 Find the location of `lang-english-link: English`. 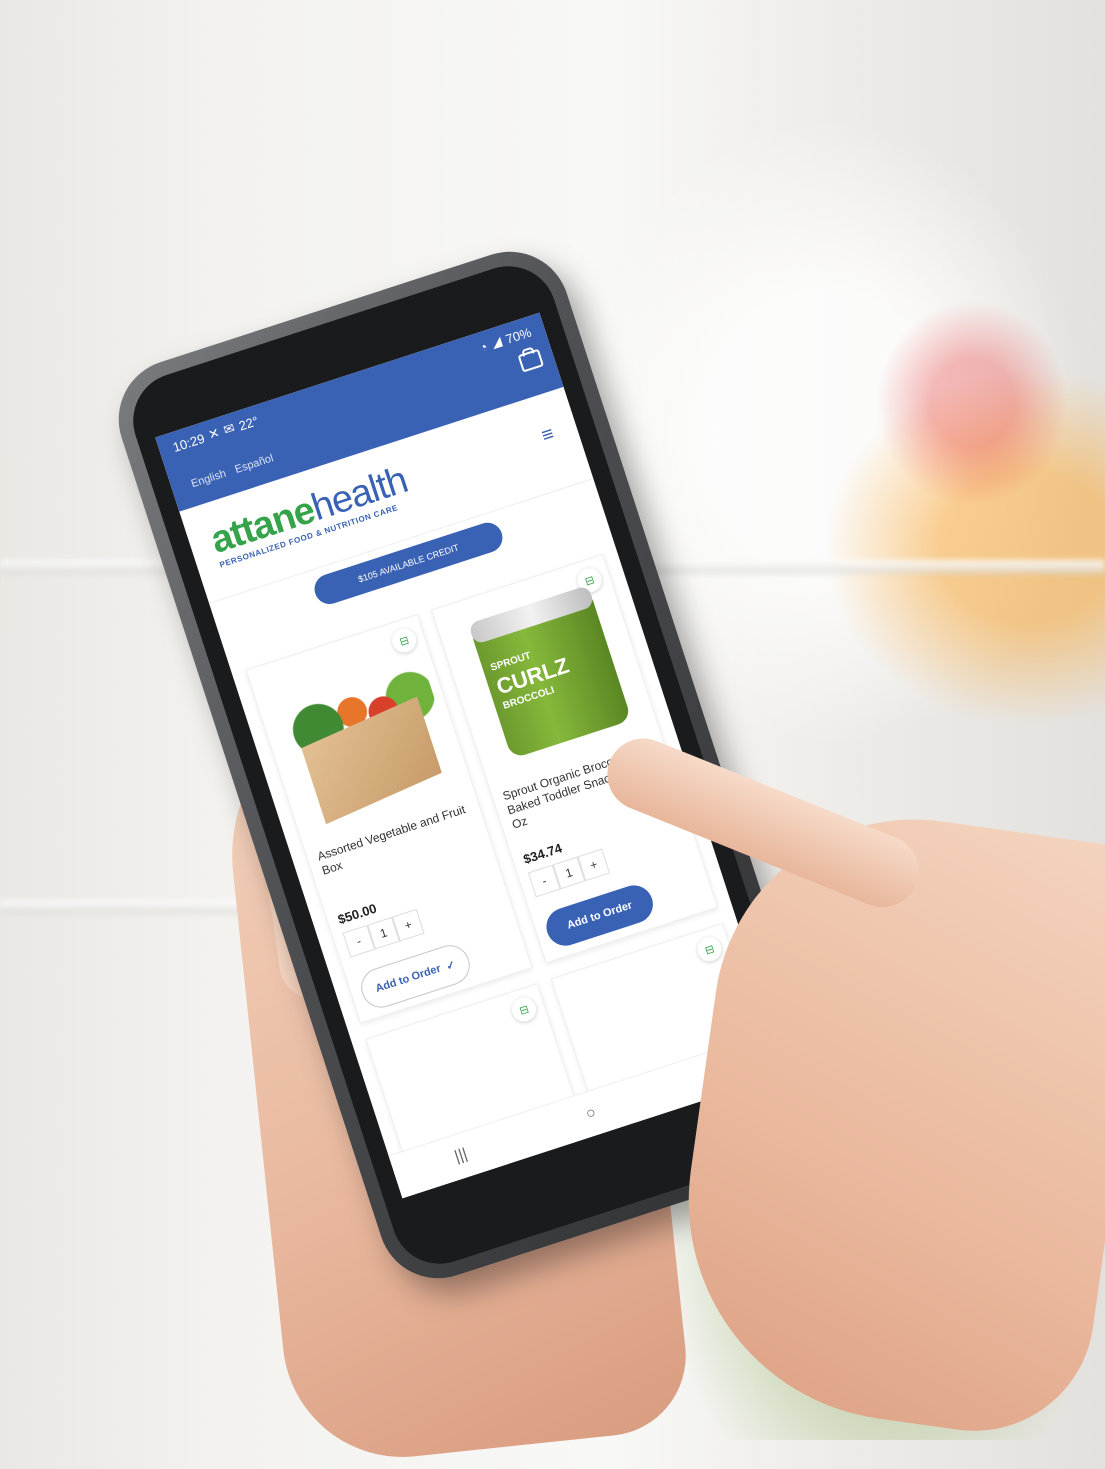

lang-english-link: English is located at coordinates (209, 479).